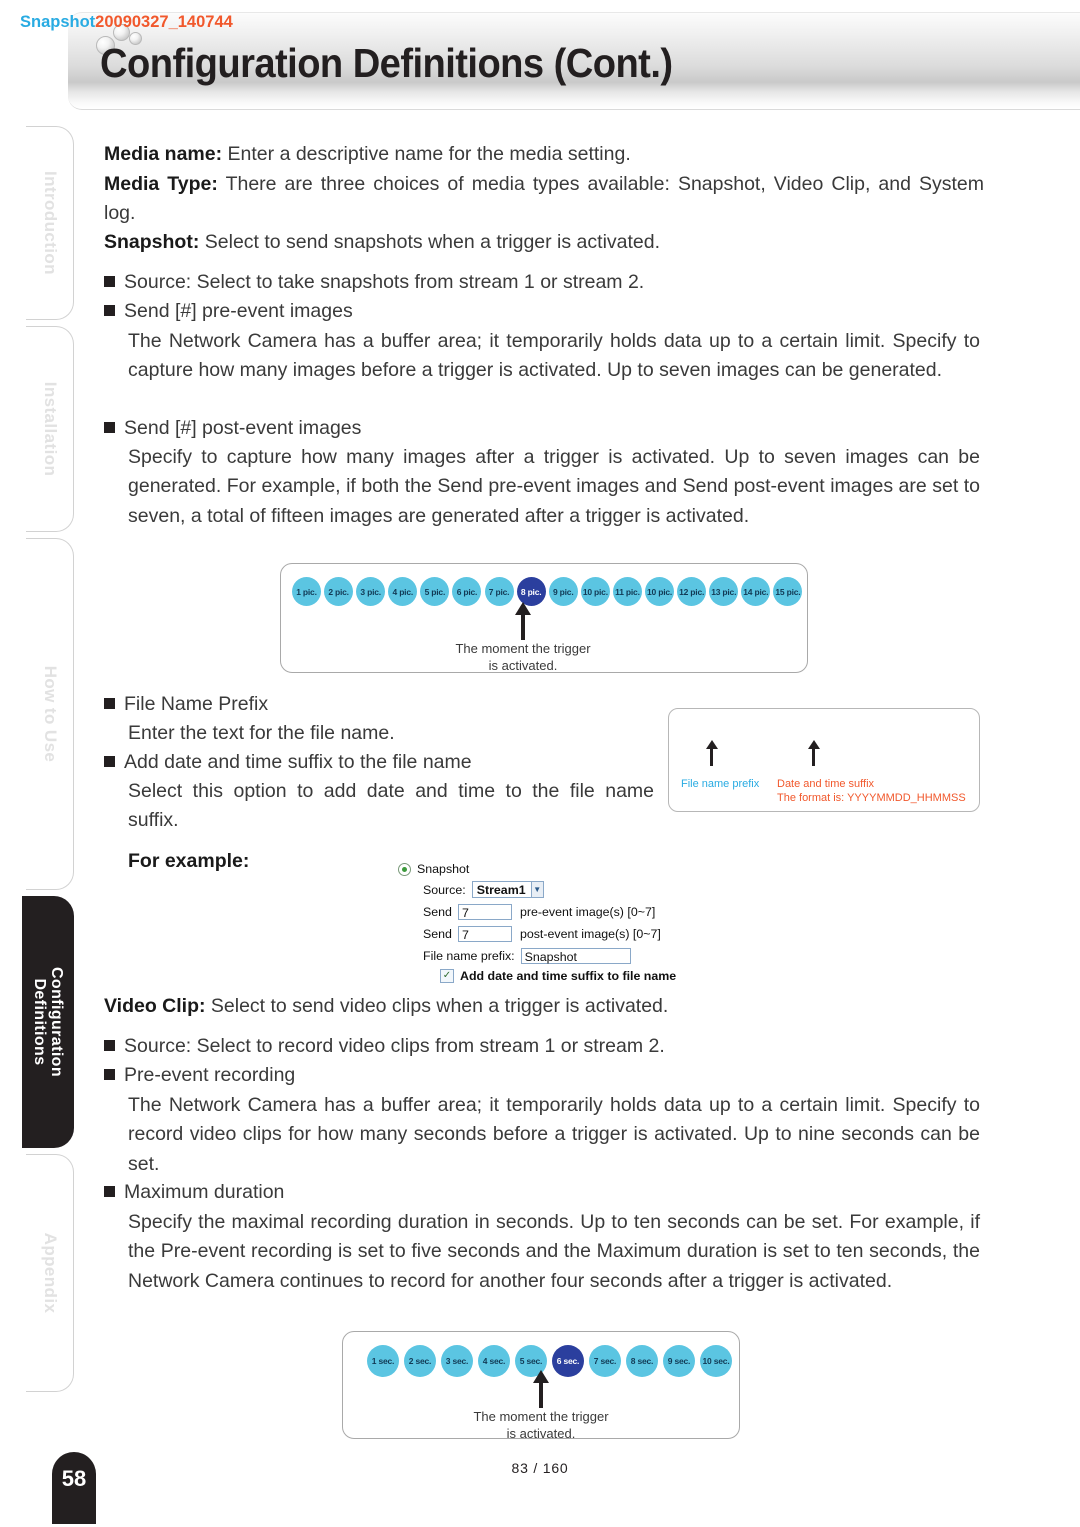 The width and height of the screenshot is (1080, 1527). I want to click on form-source-row: Source: Stream1 ▼, so click(483, 889).